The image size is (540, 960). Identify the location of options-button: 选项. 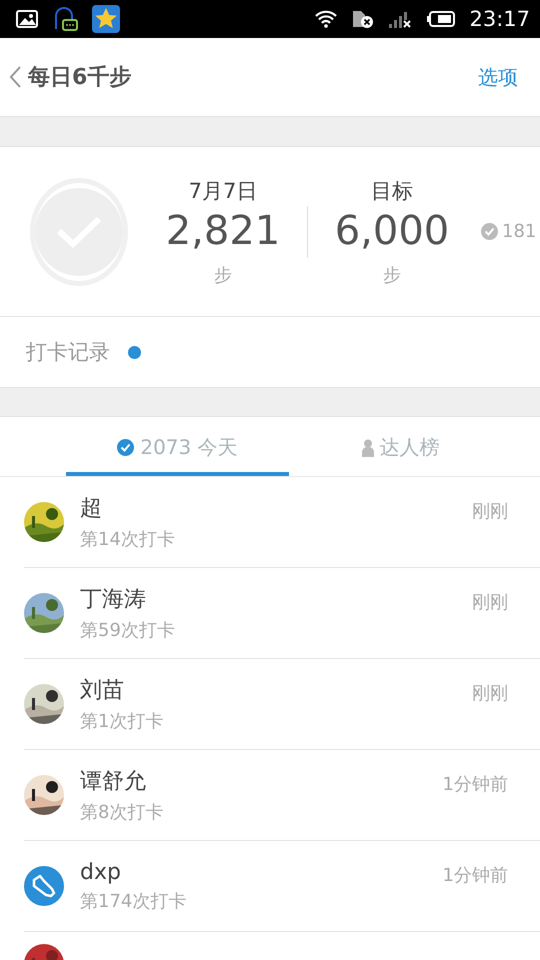
(498, 77).